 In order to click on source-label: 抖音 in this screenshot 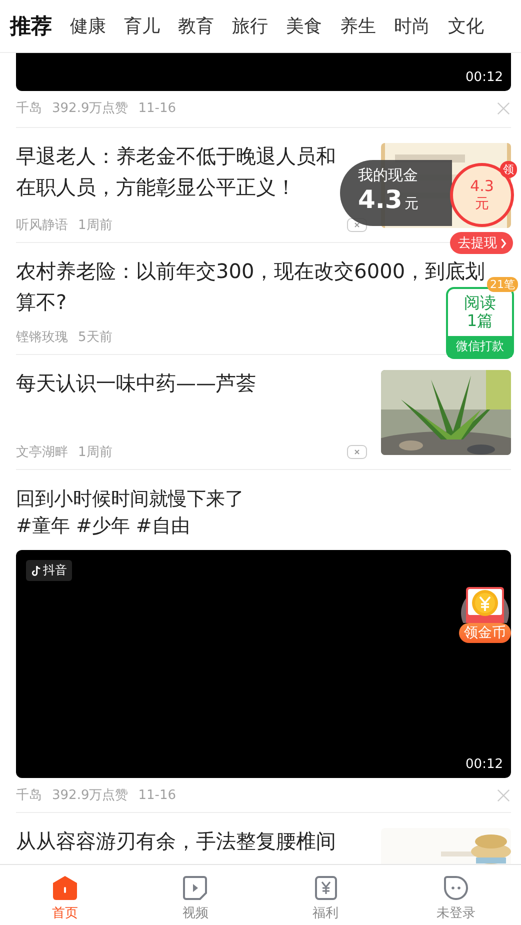, I will do `click(55, 570)`.